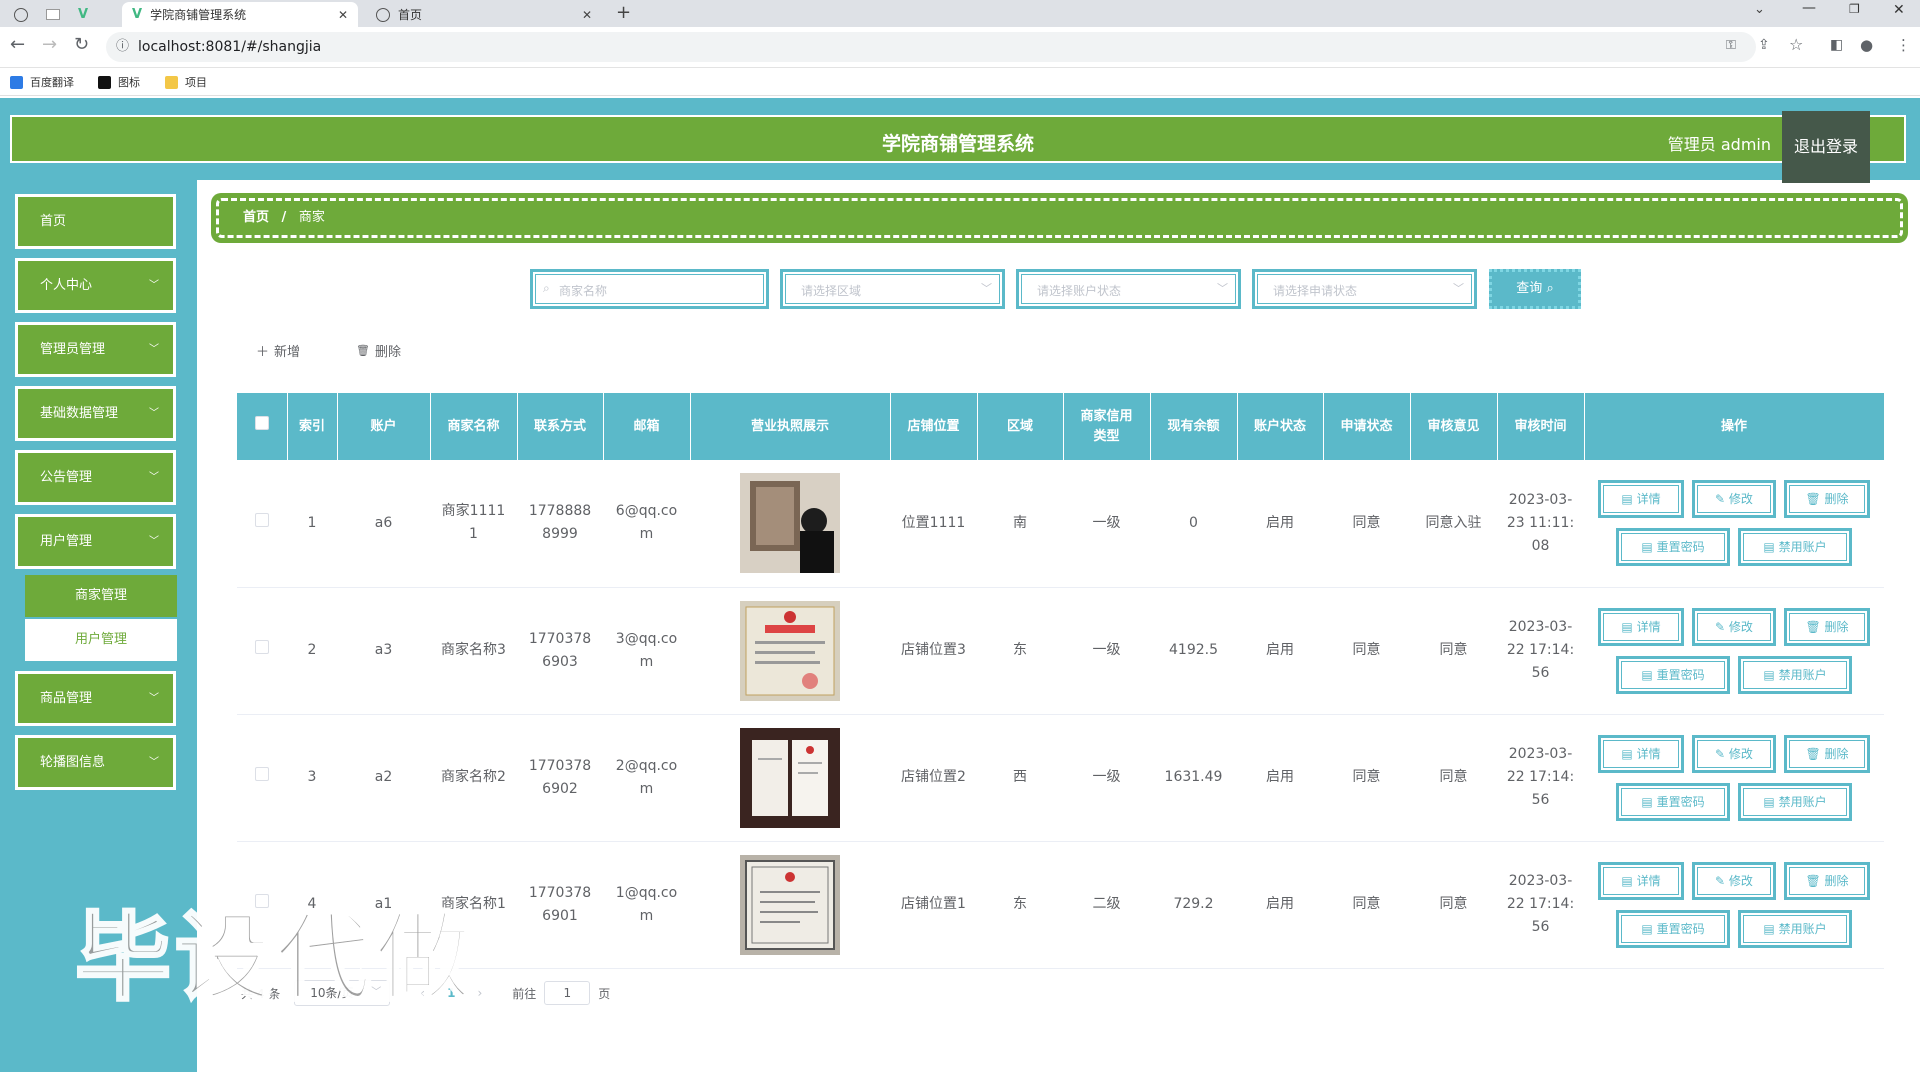 The image size is (1920, 1072). What do you see at coordinates (931, 47) in the screenshot?
I see `url-field: ⓘ localhost:8081/#/shangjia` at bounding box center [931, 47].